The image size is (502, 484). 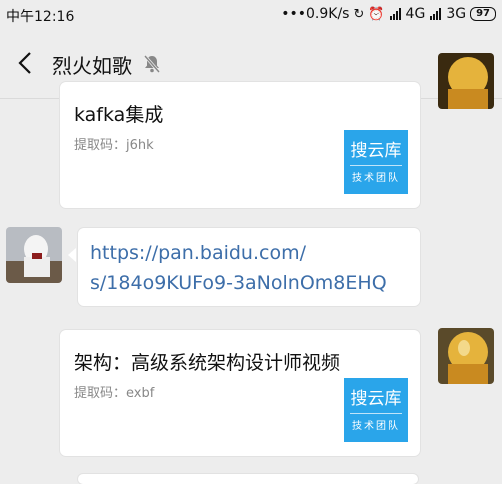 I want to click on network-speed: •••0.9K/s, so click(x=315, y=14).